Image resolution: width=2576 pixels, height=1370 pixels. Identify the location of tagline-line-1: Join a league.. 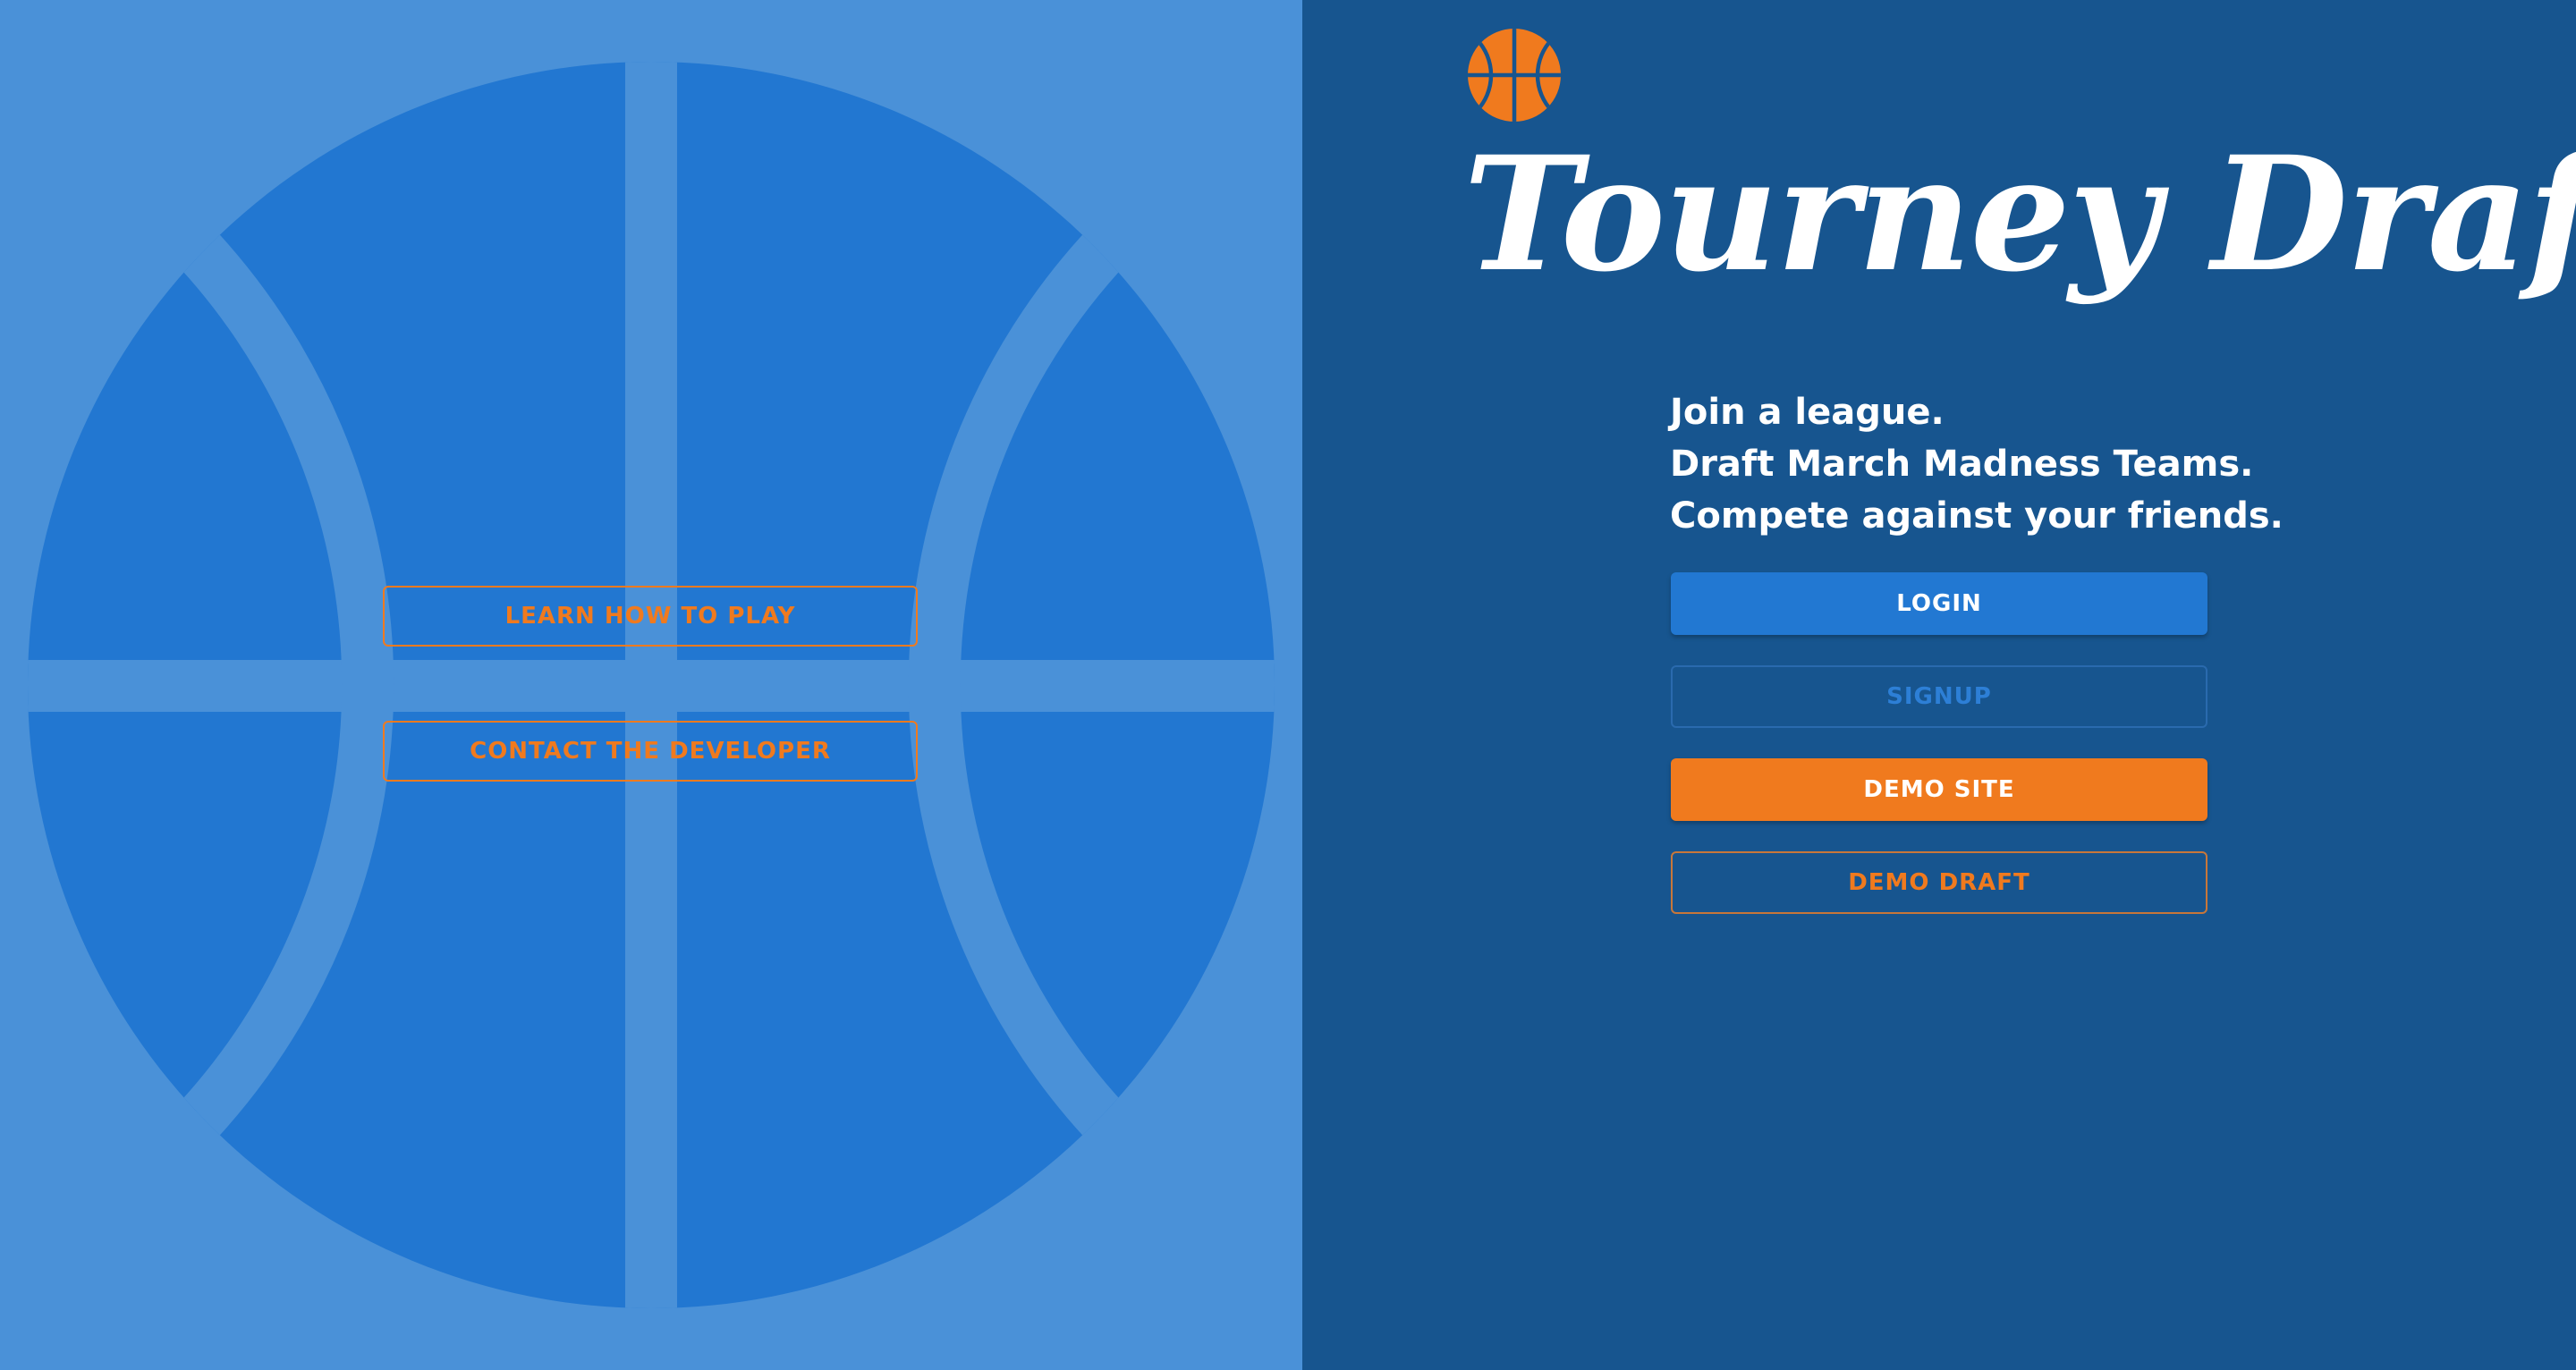
(1807, 412).